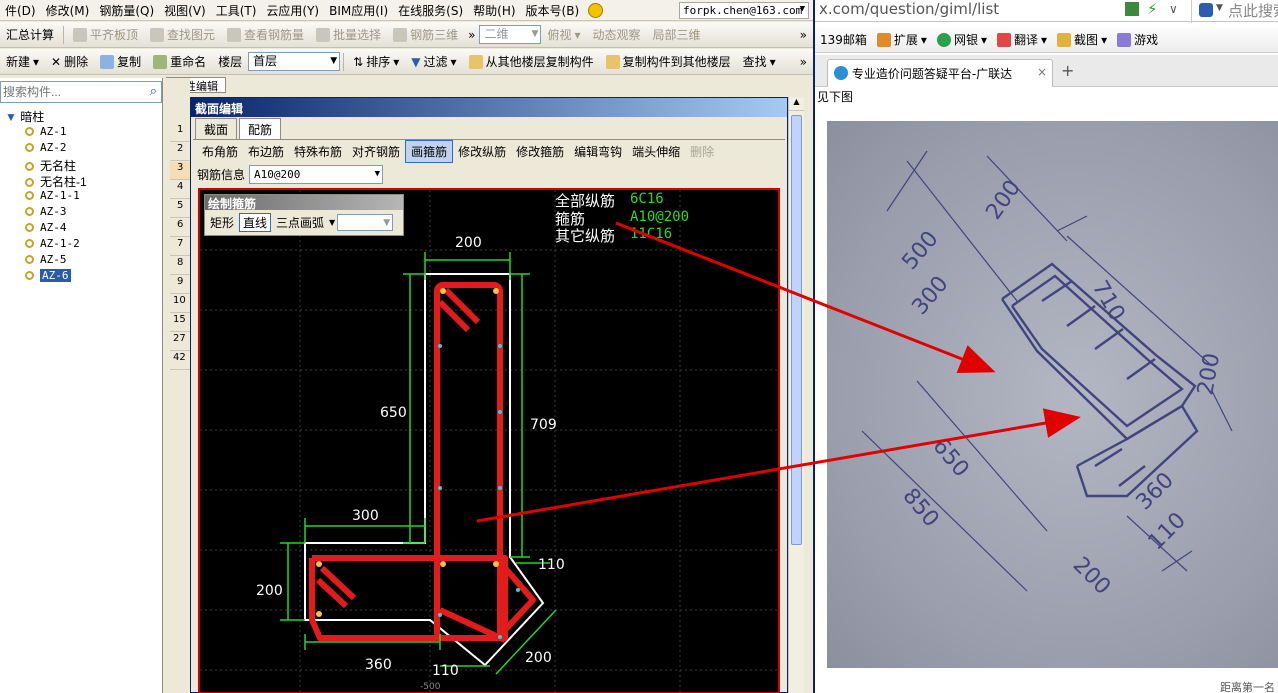 Image resolution: width=1278 pixels, height=693 pixels. I want to click on menu-version: 版本号(B), so click(553, 10).